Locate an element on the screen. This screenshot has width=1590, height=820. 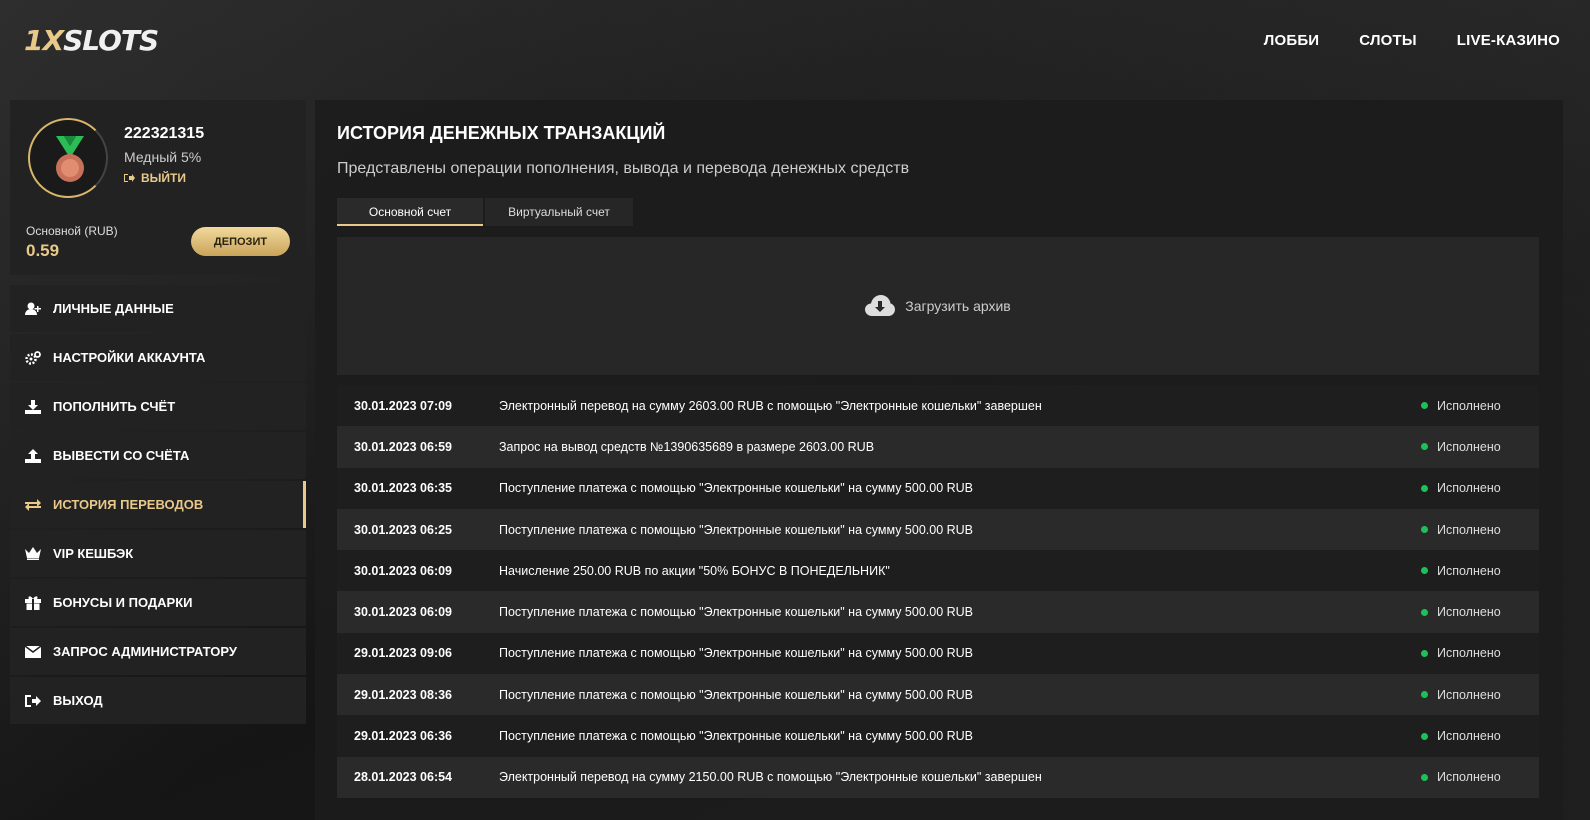
menu-item-exit: ВЫХОД is located at coordinates (158, 700).